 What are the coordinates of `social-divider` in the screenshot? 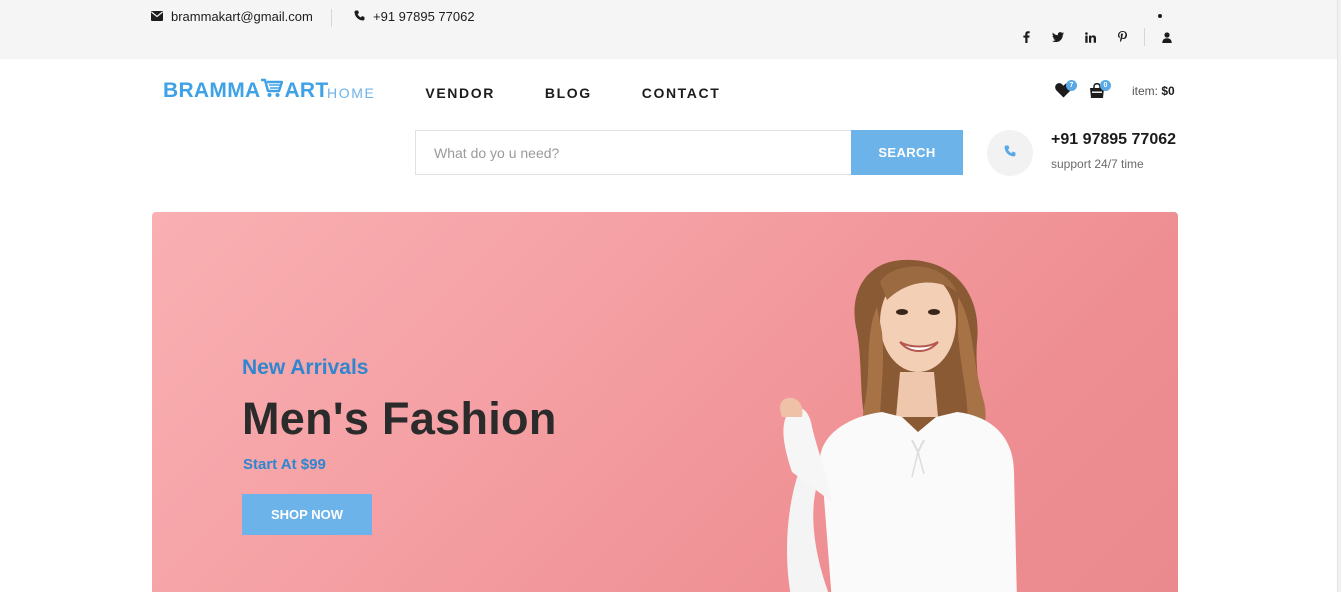 It's located at (1144, 37).